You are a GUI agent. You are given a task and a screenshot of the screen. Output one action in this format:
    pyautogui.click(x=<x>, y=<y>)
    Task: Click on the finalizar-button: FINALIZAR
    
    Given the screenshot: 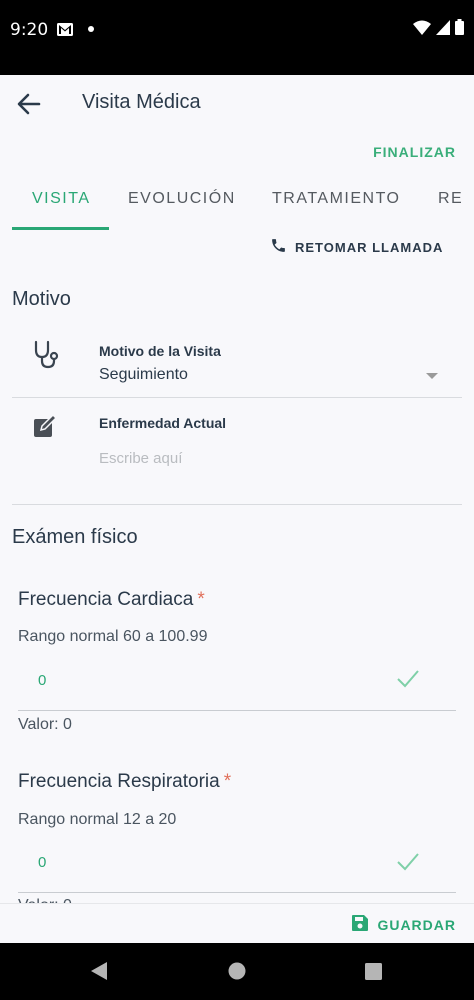 What is the action you would take?
    pyautogui.click(x=414, y=152)
    